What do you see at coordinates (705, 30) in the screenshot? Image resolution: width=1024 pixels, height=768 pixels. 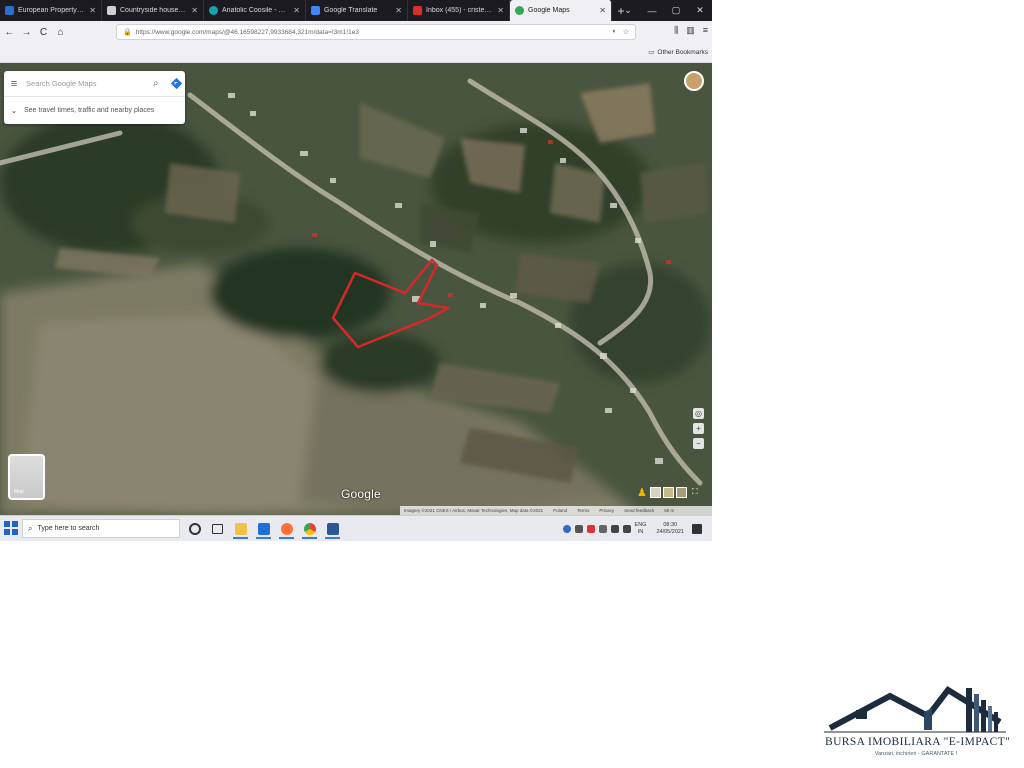 I see `menu-icon: ≡` at bounding box center [705, 30].